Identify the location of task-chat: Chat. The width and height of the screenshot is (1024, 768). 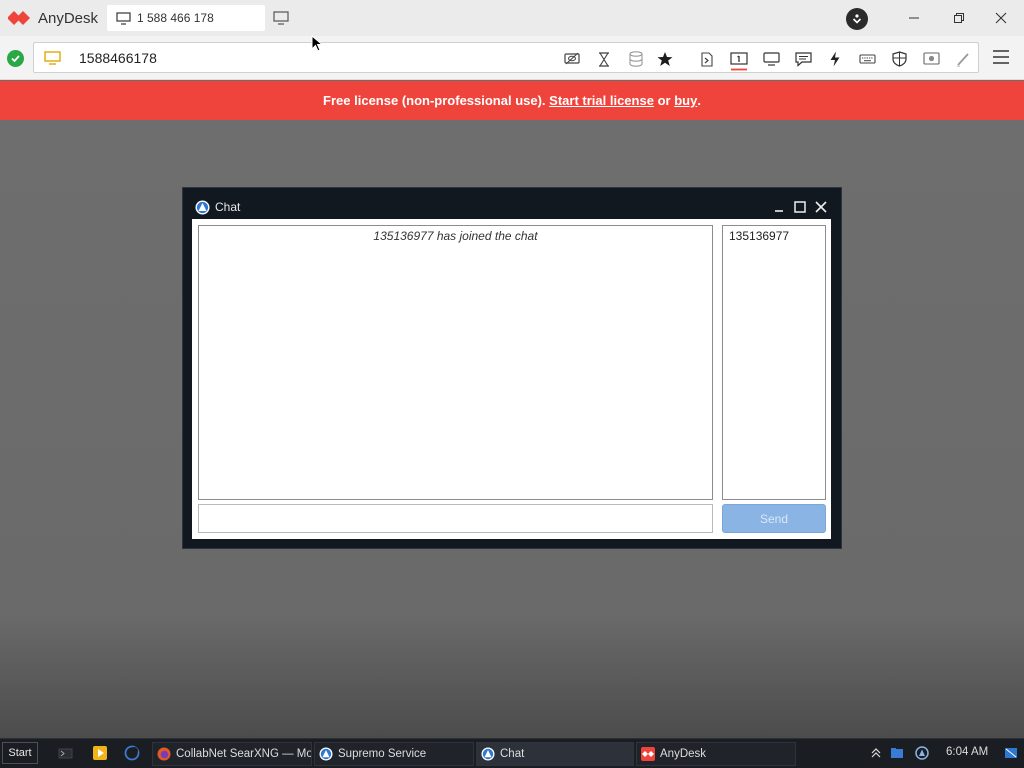
(555, 754).